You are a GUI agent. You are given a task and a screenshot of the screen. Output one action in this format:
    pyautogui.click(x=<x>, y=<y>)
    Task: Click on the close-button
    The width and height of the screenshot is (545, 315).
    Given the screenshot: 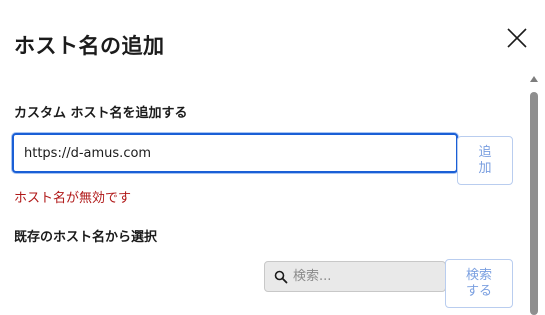 What is the action you would take?
    pyautogui.click(x=517, y=38)
    